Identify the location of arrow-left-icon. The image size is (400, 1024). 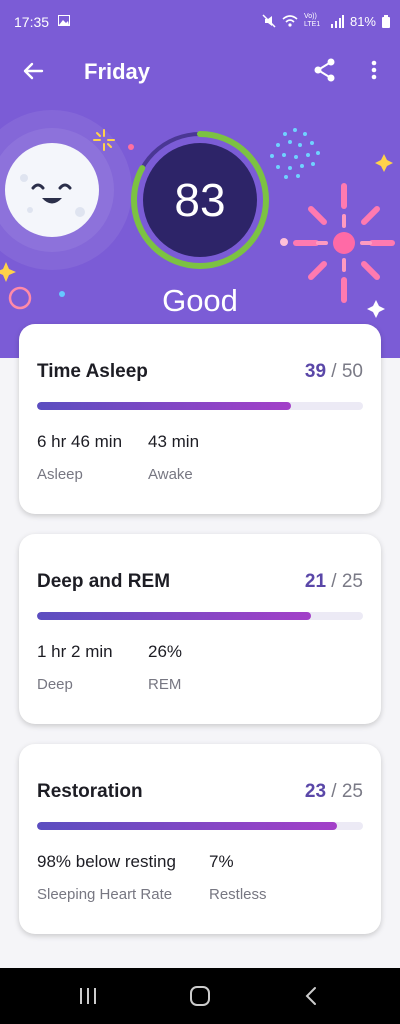
(33, 71).